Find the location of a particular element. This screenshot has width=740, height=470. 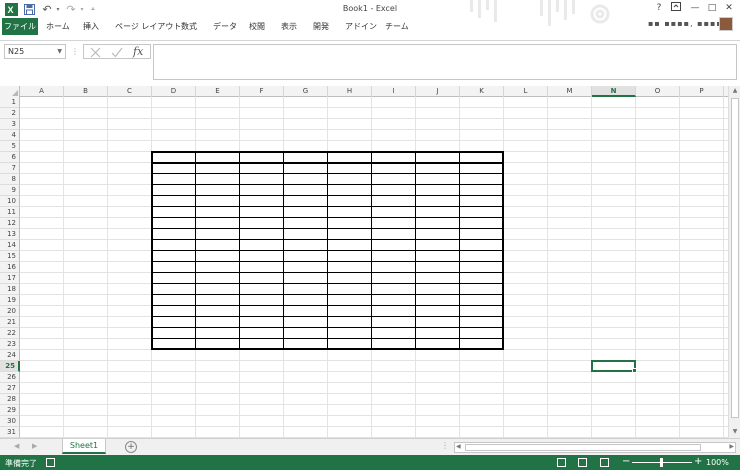

tab-review: 校閲 is located at coordinates (257, 26).